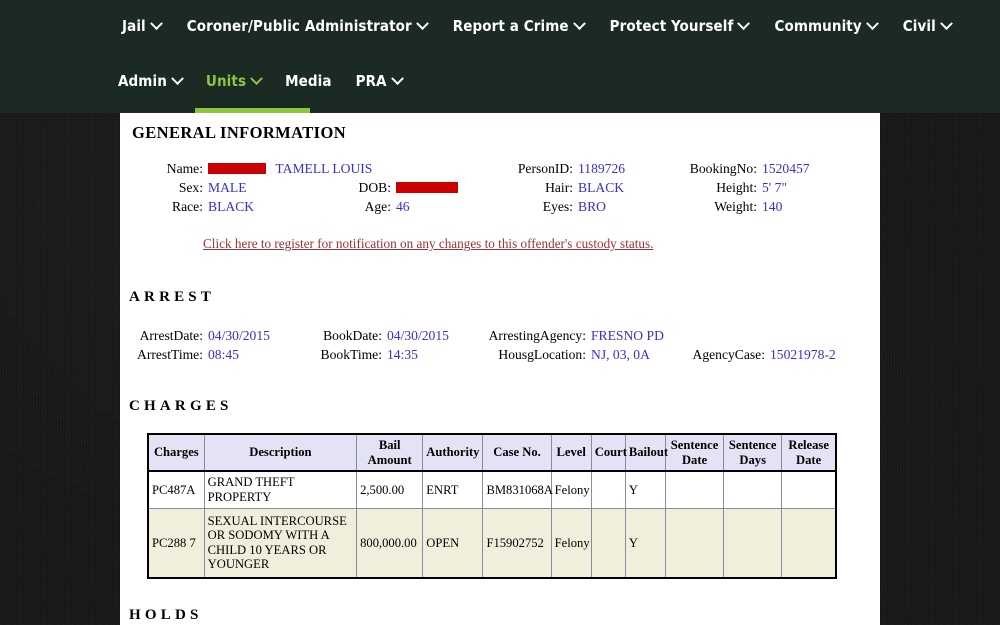 The height and width of the screenshot is (625, 1000). I want to click on column-header-sentence-days: Sentence Days, so click(753, 452).